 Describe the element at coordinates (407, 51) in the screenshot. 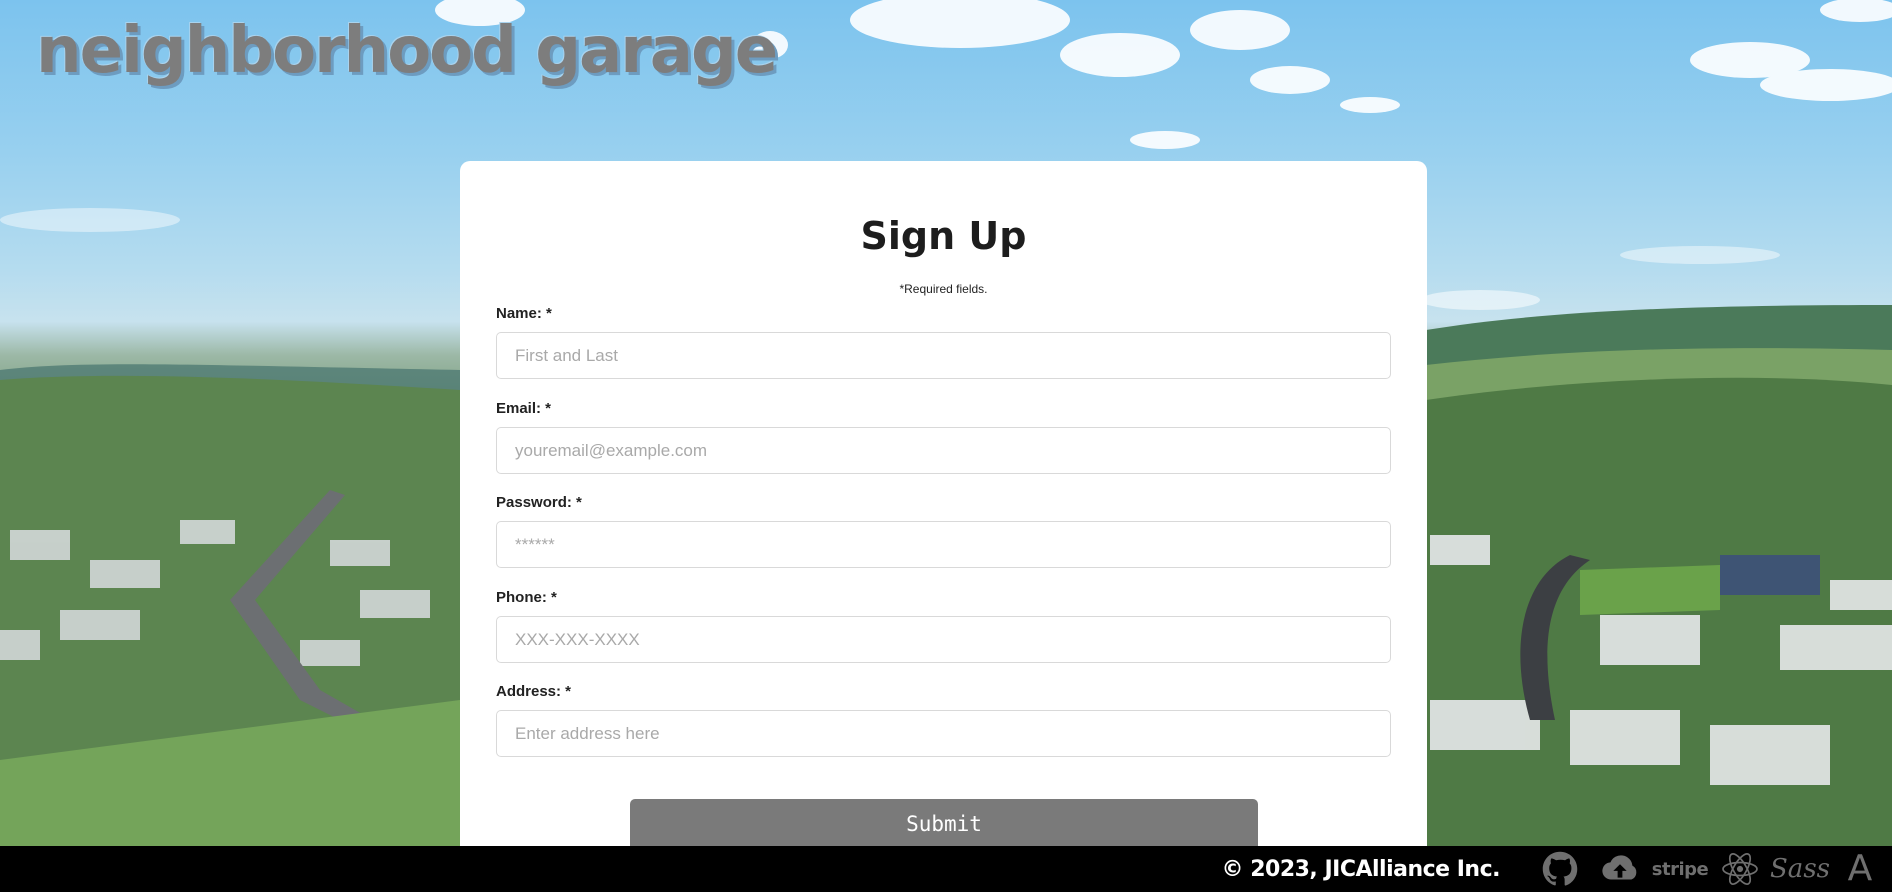

I see `brand-title: neighborhood garage` at that location.